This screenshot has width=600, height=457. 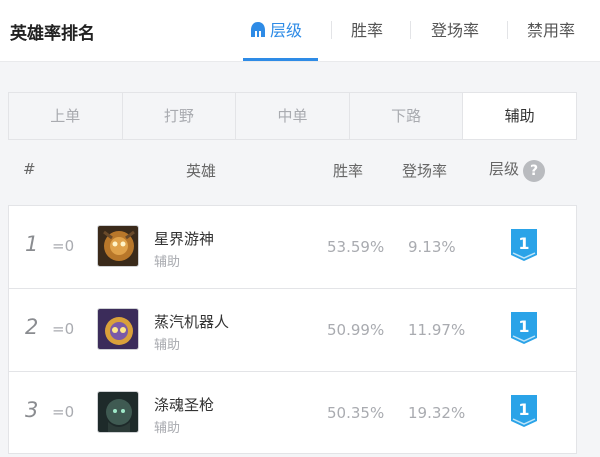 What do you see at coordinates (184, 238) in the screenshot?
I see `hero-name: 星界游神` at bounding box center [184, 238].